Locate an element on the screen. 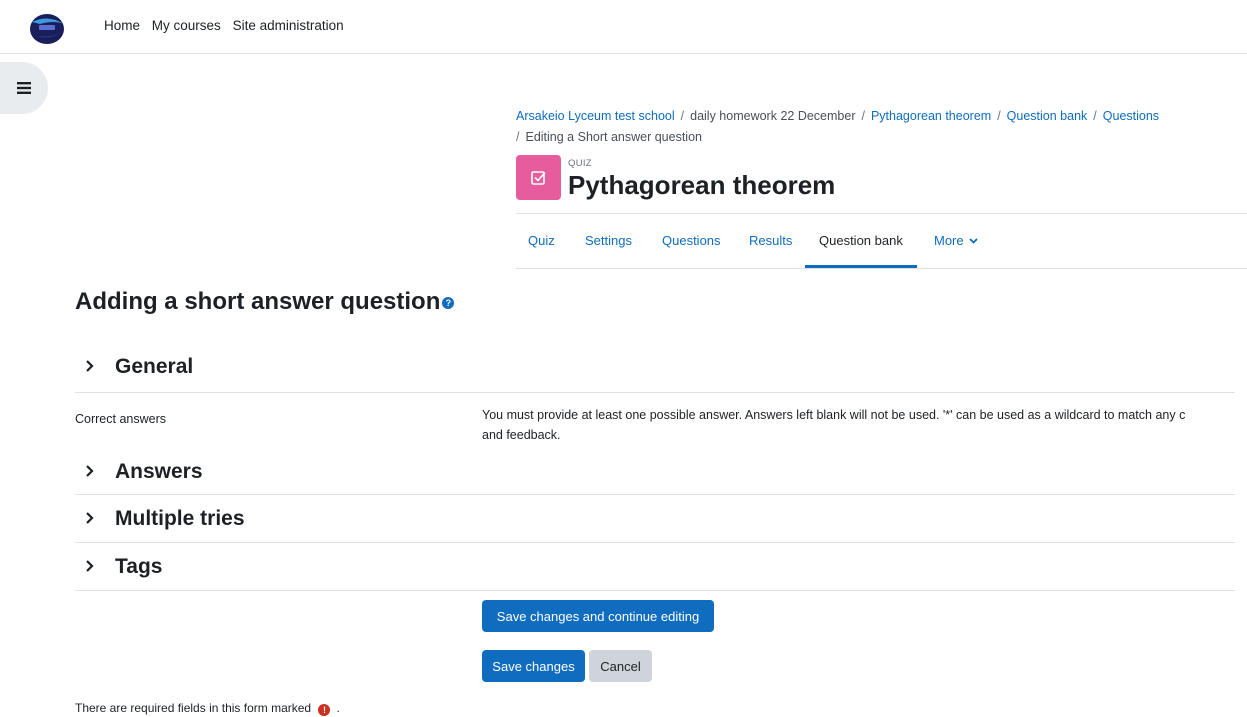  tab-questions: Questions is located at coordinates (691, 241).